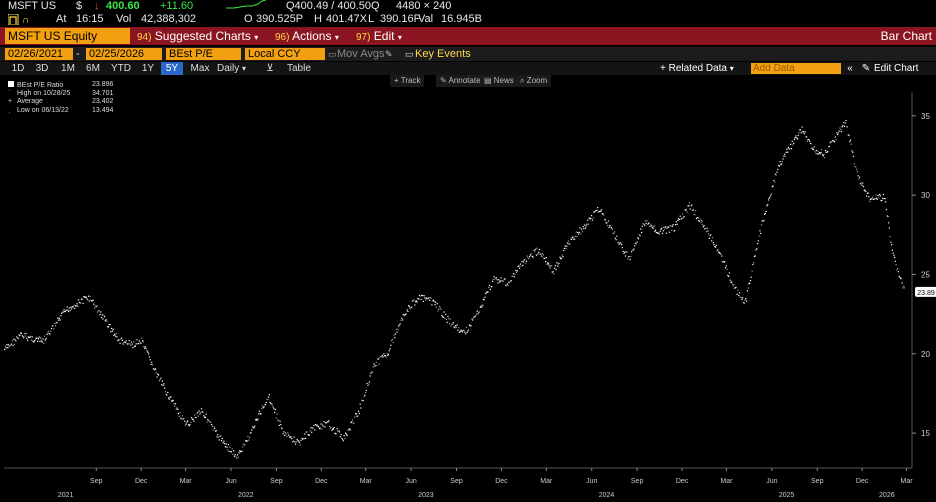 The width and height of the screenshot is (936, 502). What do you see at coordinates (637, 481) in the screenshot?
I see `x-tick-label: Sep` at bounding box center [637, 481].